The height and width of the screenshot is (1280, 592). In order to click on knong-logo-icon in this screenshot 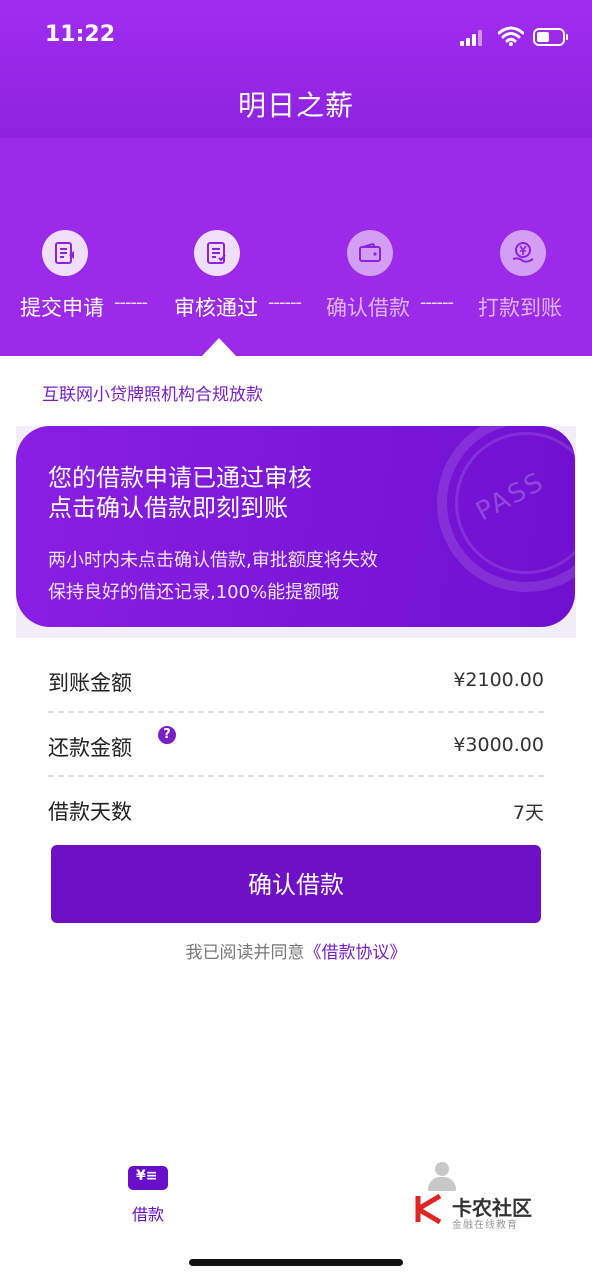, I will do `click(428, 1209)`.